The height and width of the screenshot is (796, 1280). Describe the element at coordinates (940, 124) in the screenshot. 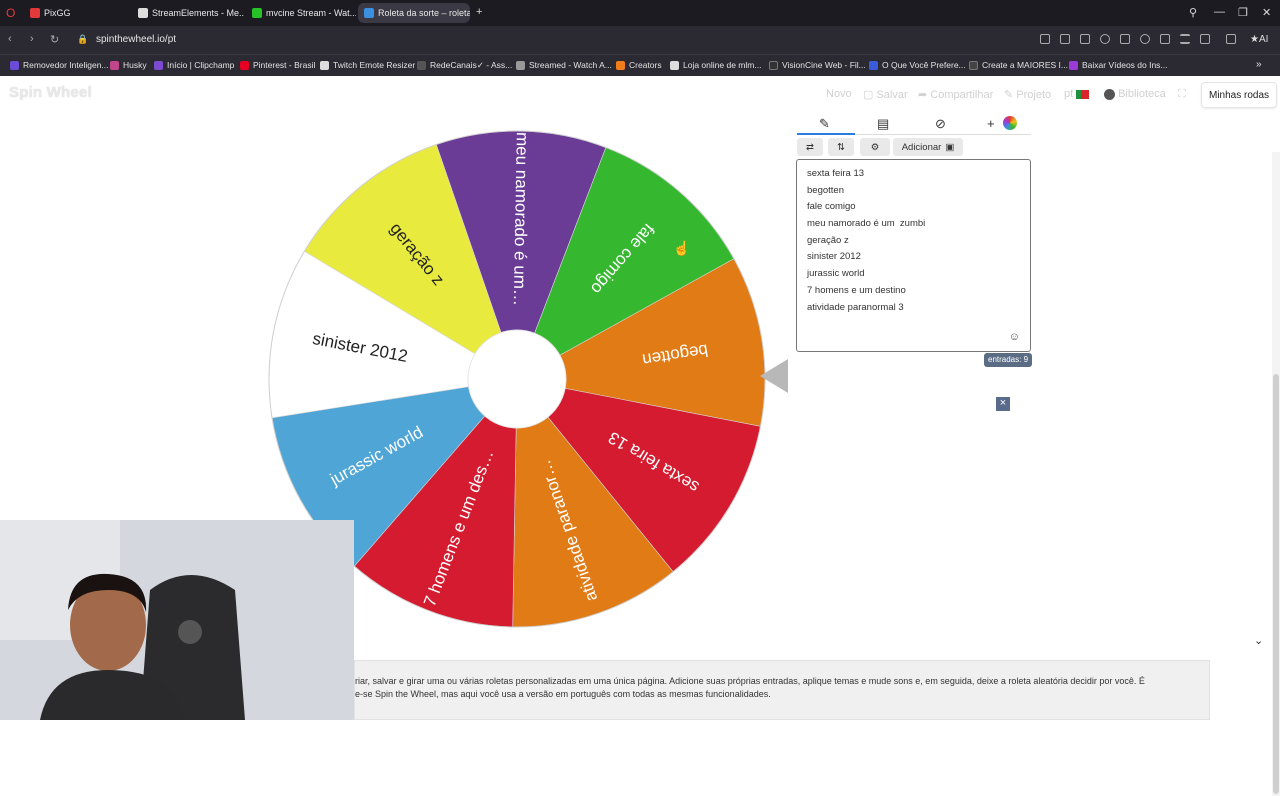

I see `tab-hide-eye-icon: ⊘` at that location.